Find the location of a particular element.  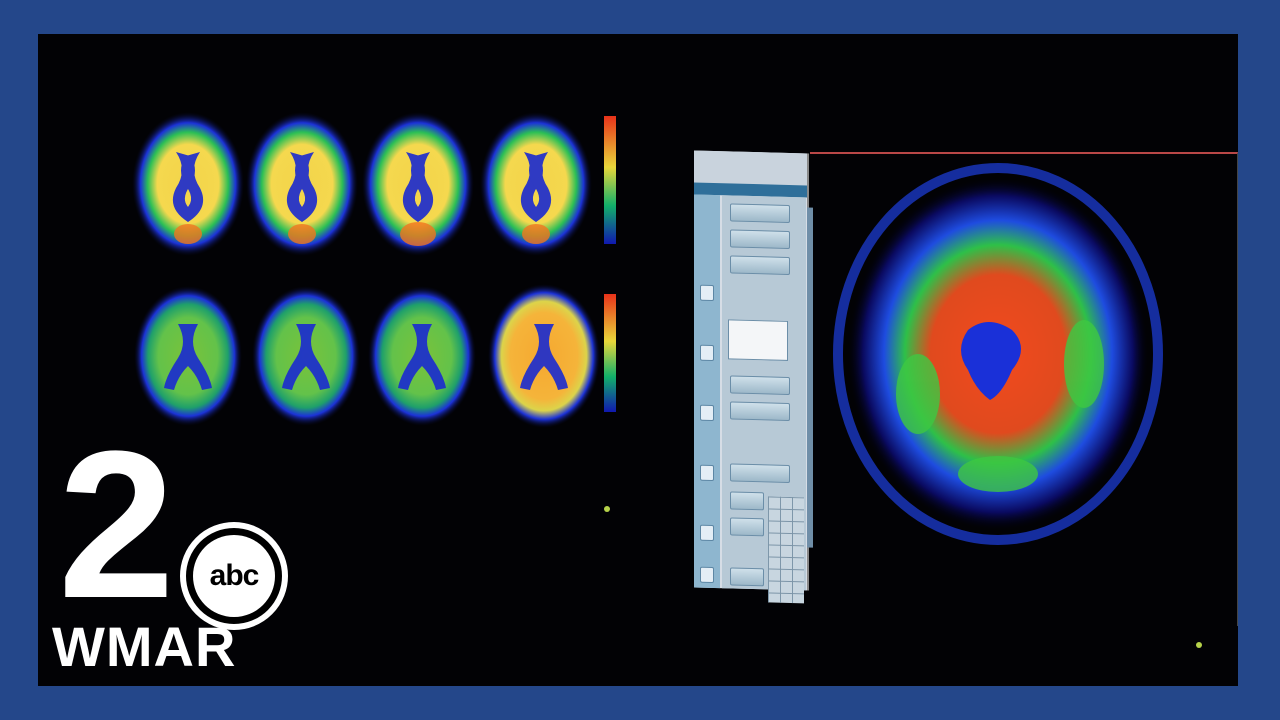

station-logo: 2 abc WMAR is located at coordinates (168, 549).